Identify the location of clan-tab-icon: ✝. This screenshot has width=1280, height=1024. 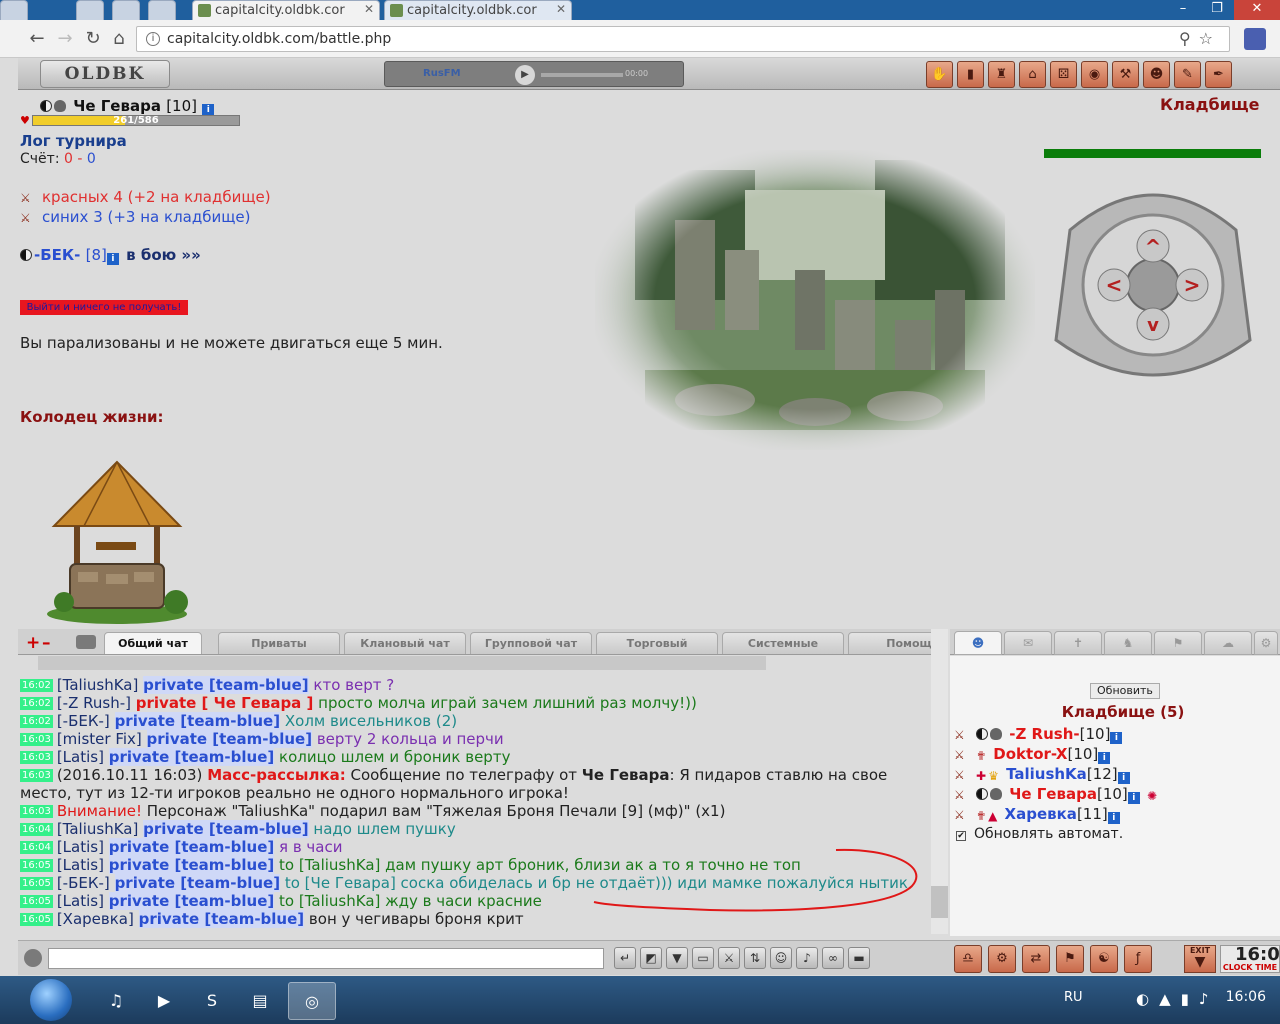
(1078, 643).